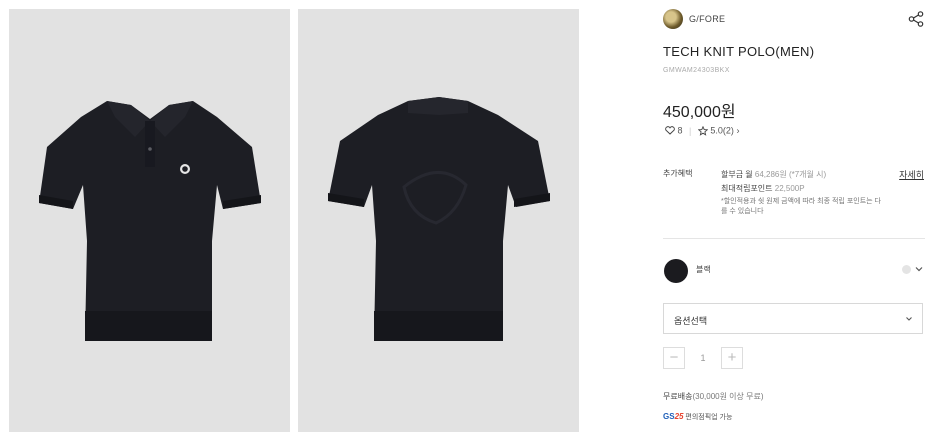  I want to click on quantity-increase-button: +, so click(732, 358).